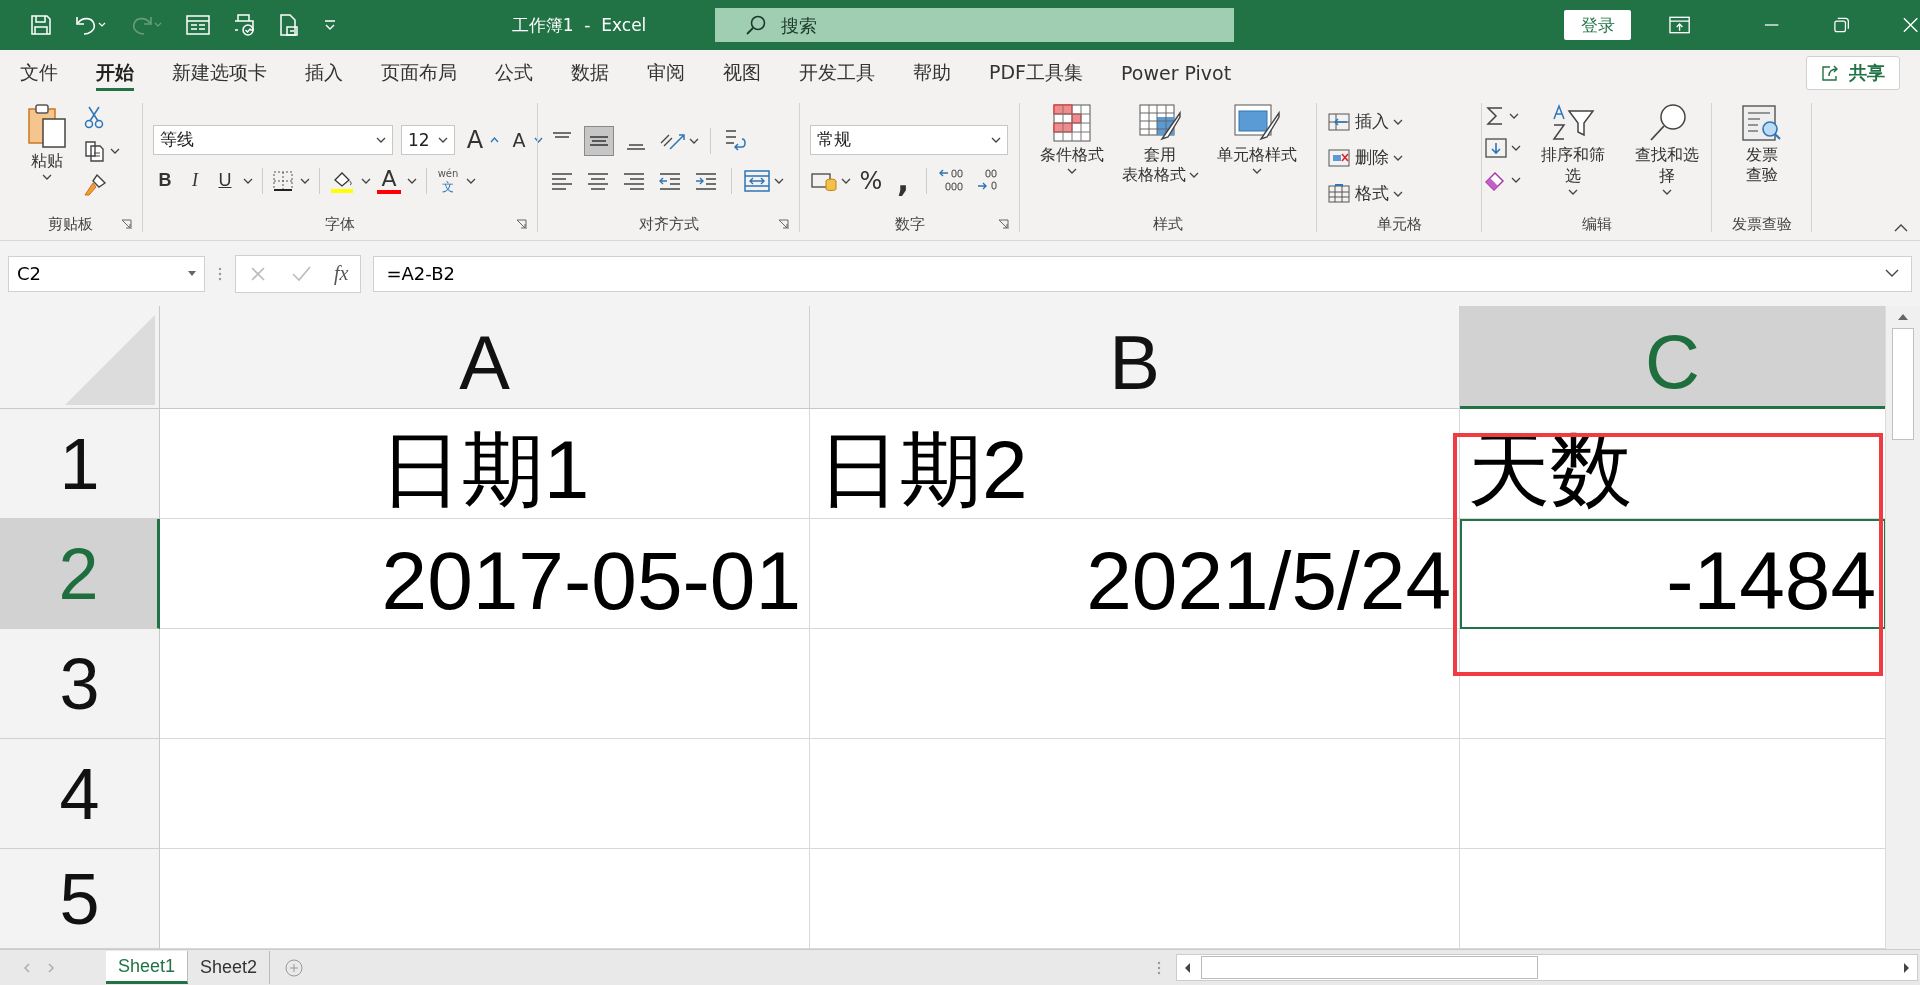  What do you see at coordinates (590, 72) in the screenshot?
I see `ribbon-tab: 数据` at bounding box center [590, 72].